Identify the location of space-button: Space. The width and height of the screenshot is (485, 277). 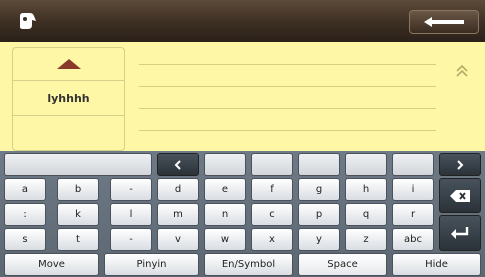
(342, 264).